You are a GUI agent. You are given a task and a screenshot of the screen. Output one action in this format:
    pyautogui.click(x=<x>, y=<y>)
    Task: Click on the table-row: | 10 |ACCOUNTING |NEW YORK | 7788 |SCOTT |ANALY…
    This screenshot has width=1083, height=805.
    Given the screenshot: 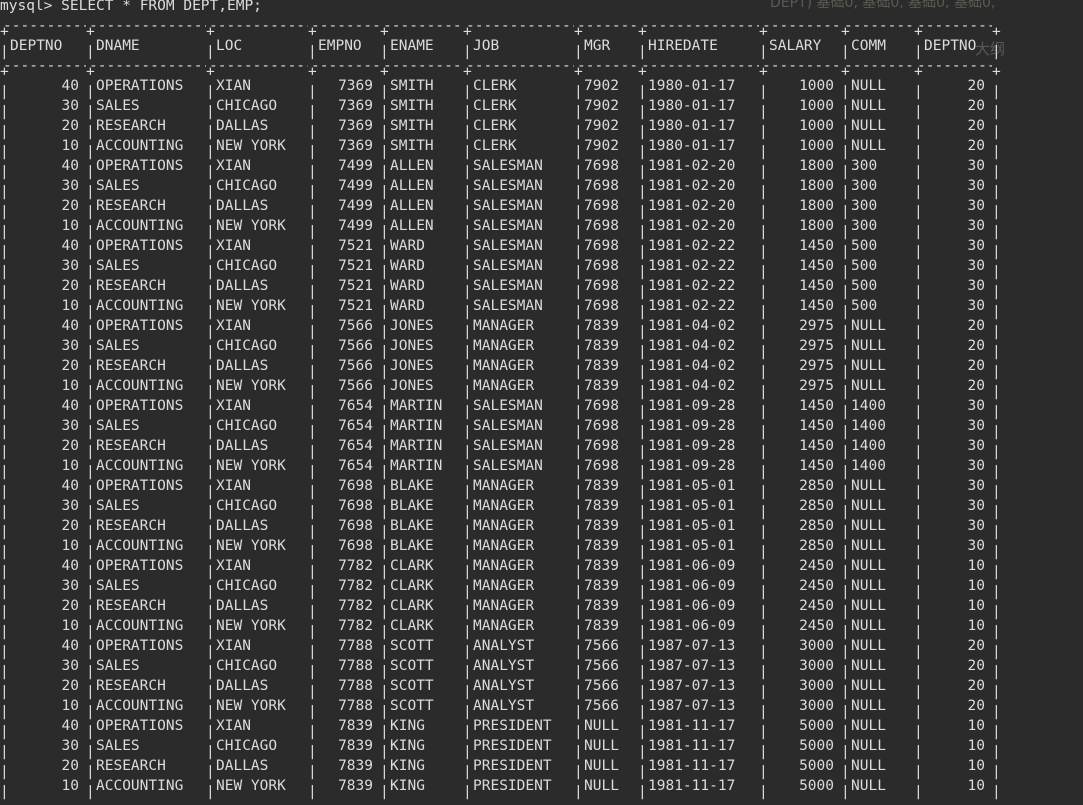 What is the action you would take?
    pyautogui.click(x=500, y=708)
    